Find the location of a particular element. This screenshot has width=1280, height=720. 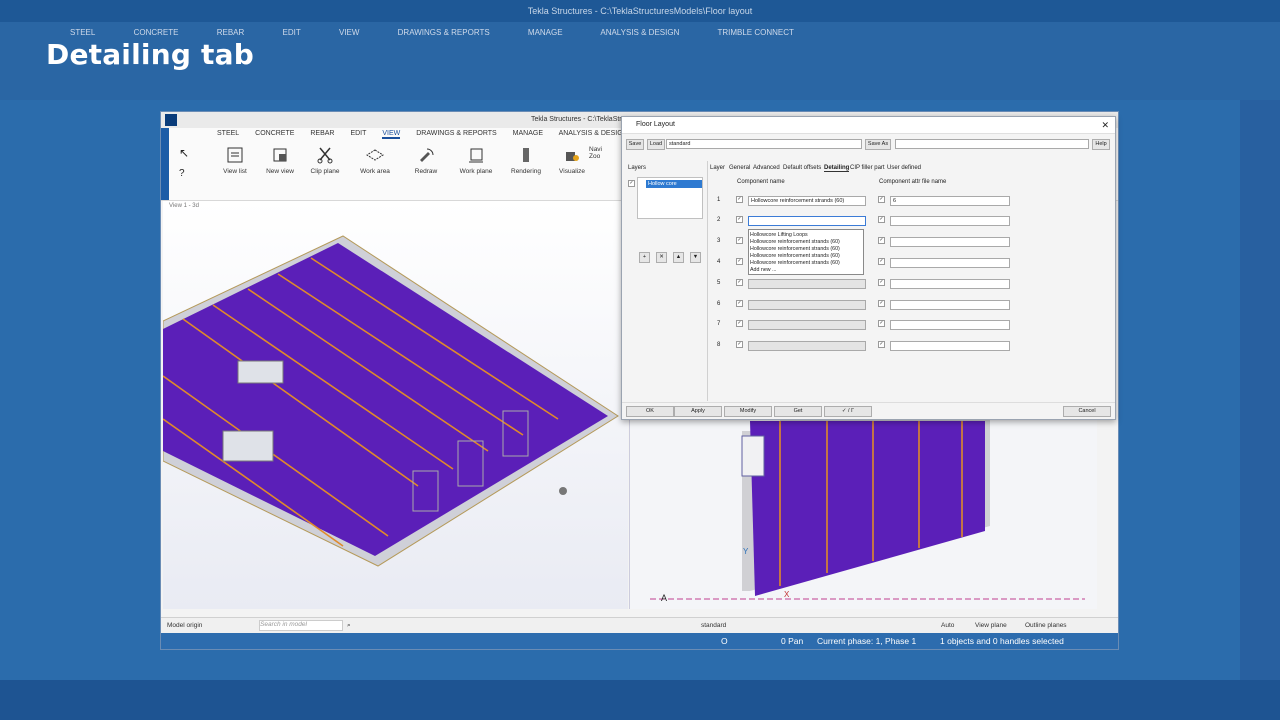

tab-edit: EDIT is located at coordinates (358, 133).